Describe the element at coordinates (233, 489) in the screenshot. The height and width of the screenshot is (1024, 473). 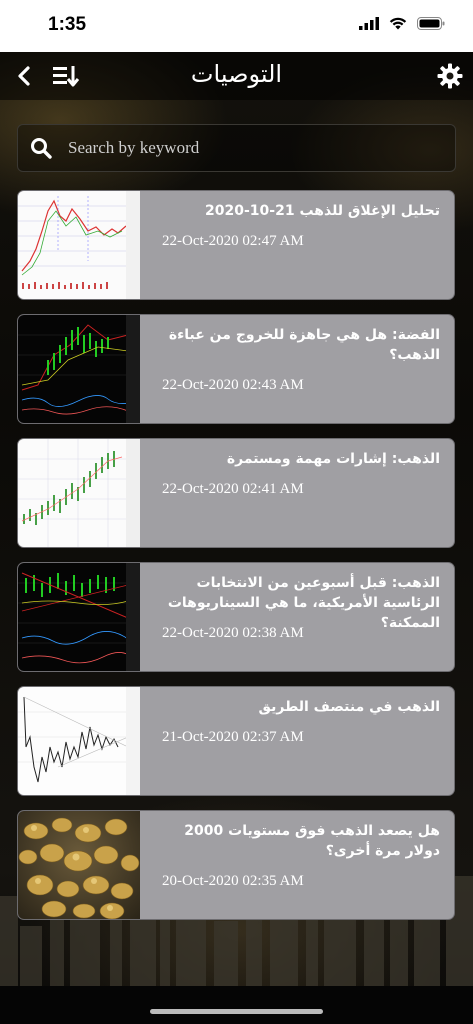
I see `item-date: 22-Oct-2020 02:41 AM` at that location.